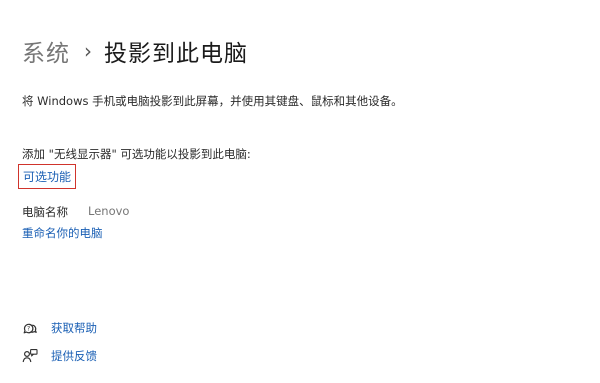  What do you see at coordinates (74, 328) in the screenshot?
I see `get-help-label: 获取帮助` at bounding box center [74, 328].